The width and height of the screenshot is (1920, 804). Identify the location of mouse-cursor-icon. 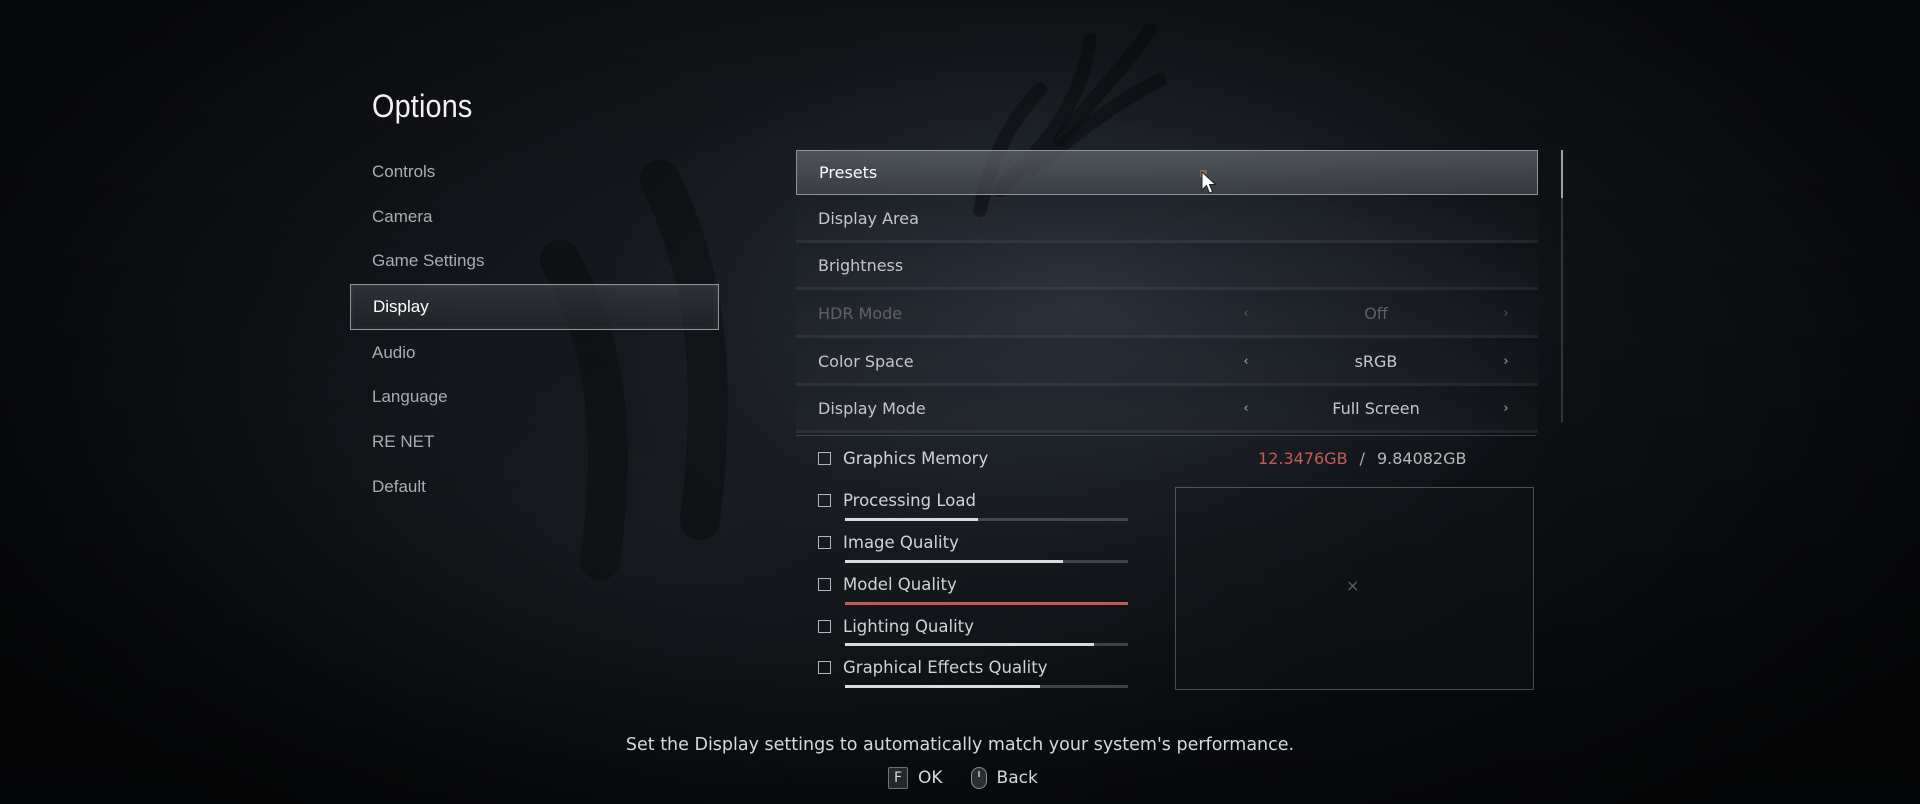
(1208, 182).